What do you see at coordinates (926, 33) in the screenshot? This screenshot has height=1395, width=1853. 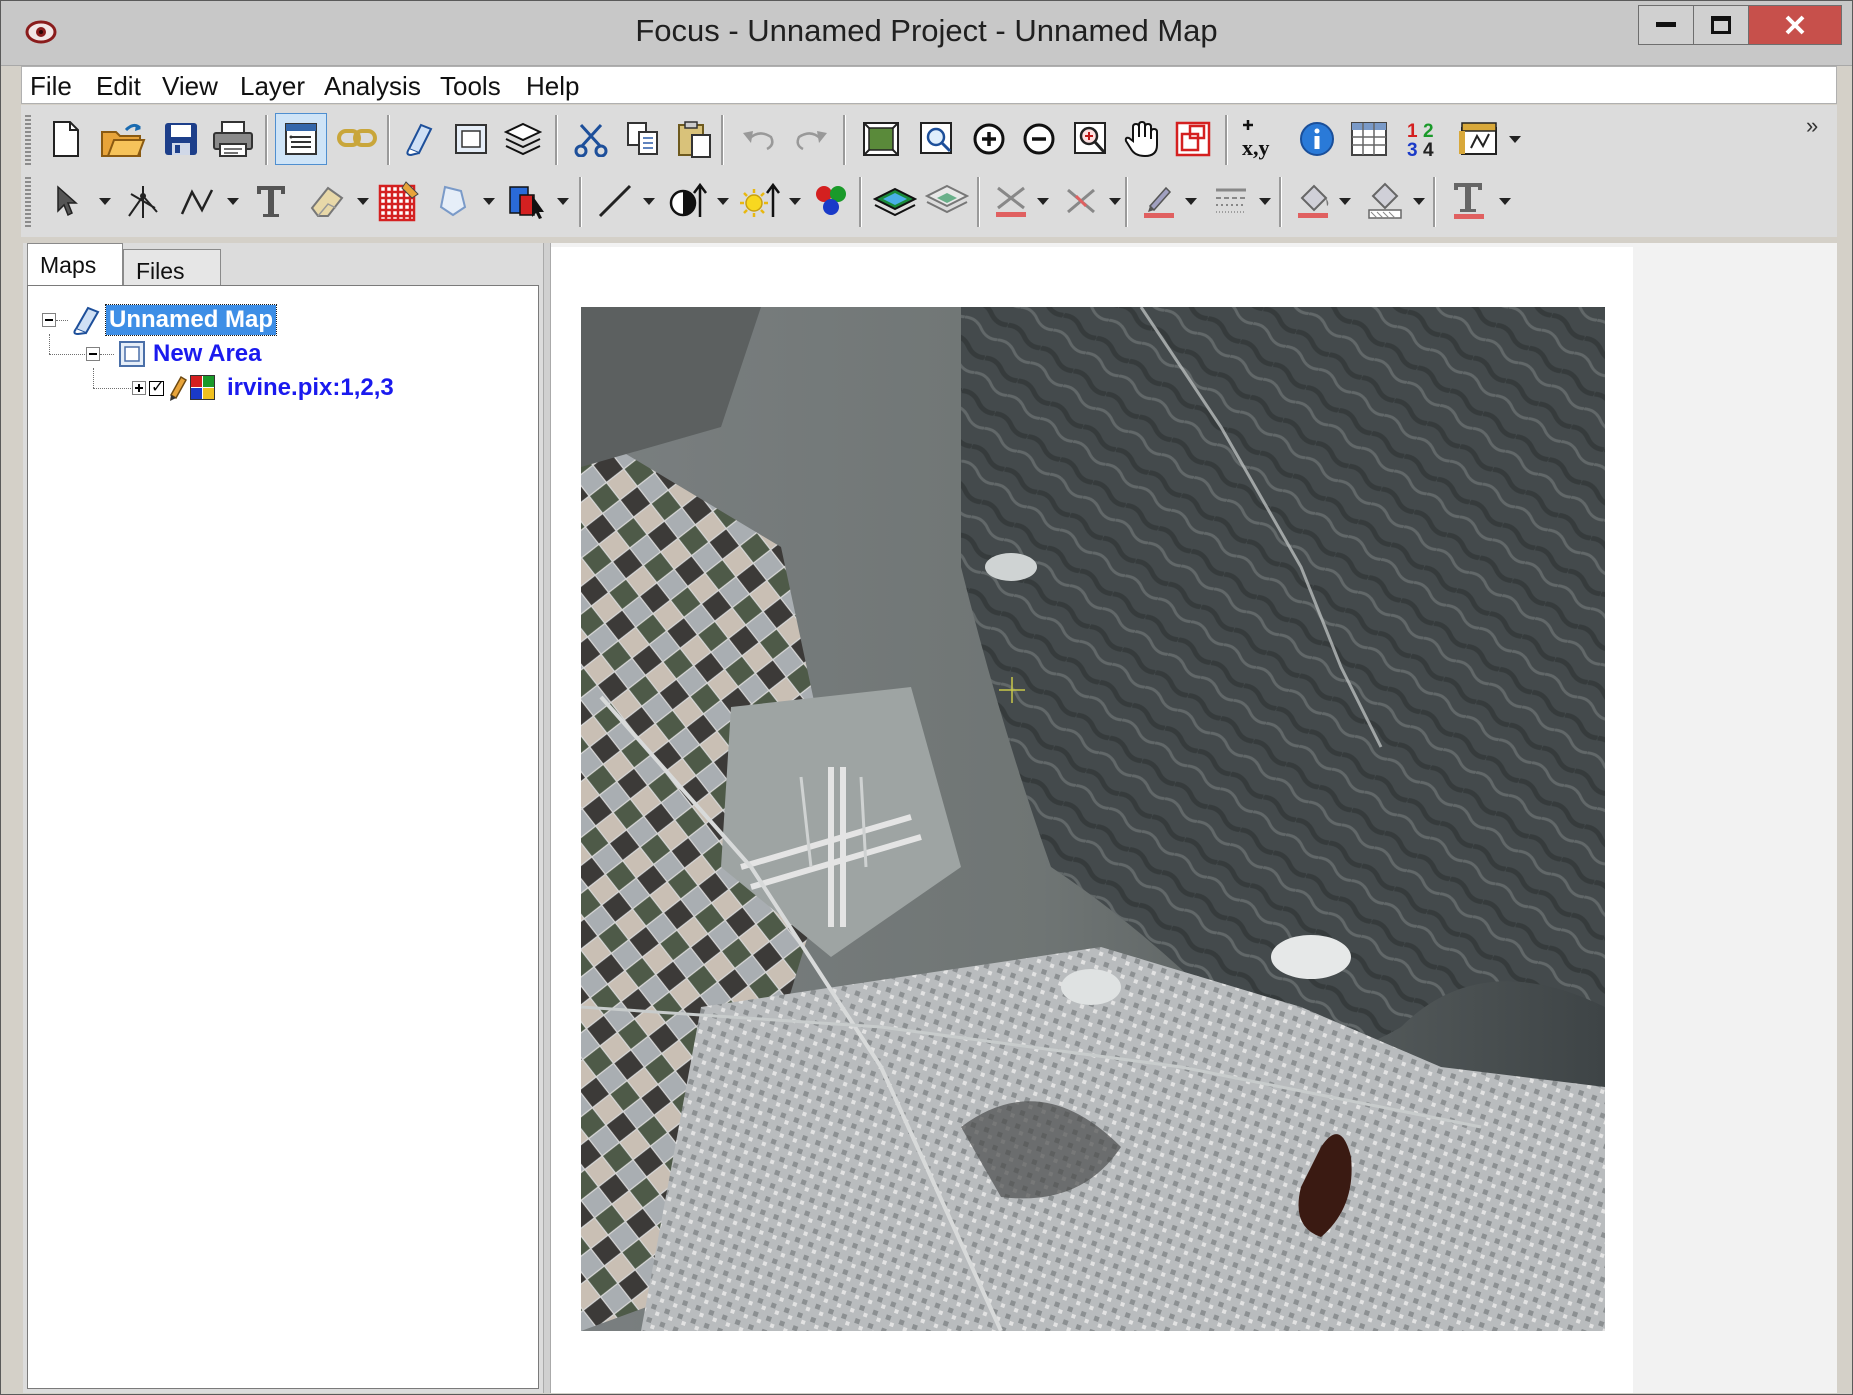 I see `title-bar: Focus - Unnamed Project - Unnamed Map` at bounding box center [926, 33].